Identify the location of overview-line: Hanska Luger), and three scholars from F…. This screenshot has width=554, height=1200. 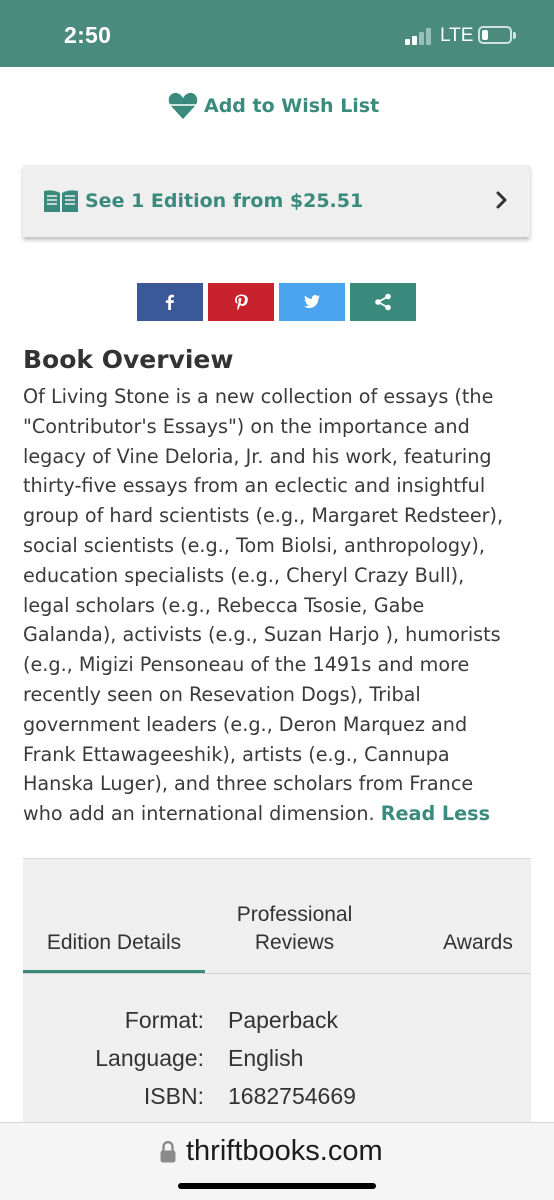
(248, 784).